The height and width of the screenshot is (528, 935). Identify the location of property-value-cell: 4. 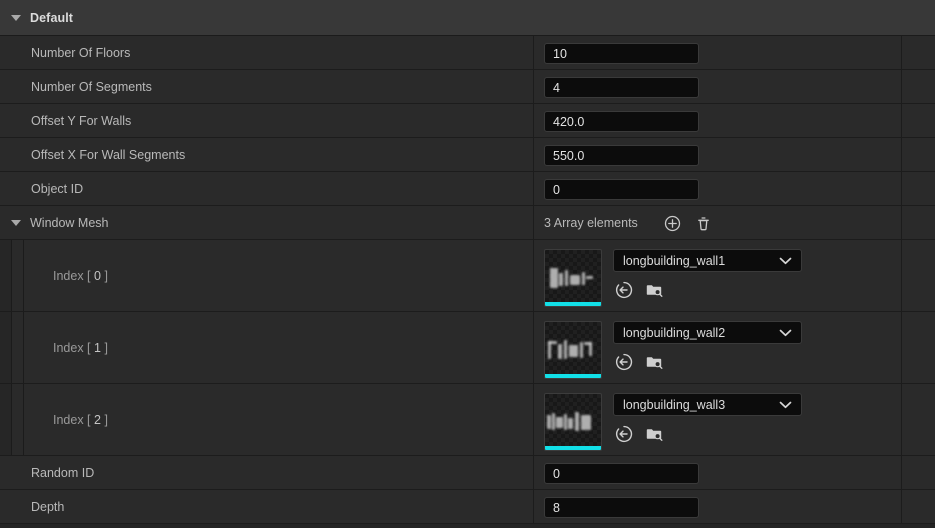
(717, 86).